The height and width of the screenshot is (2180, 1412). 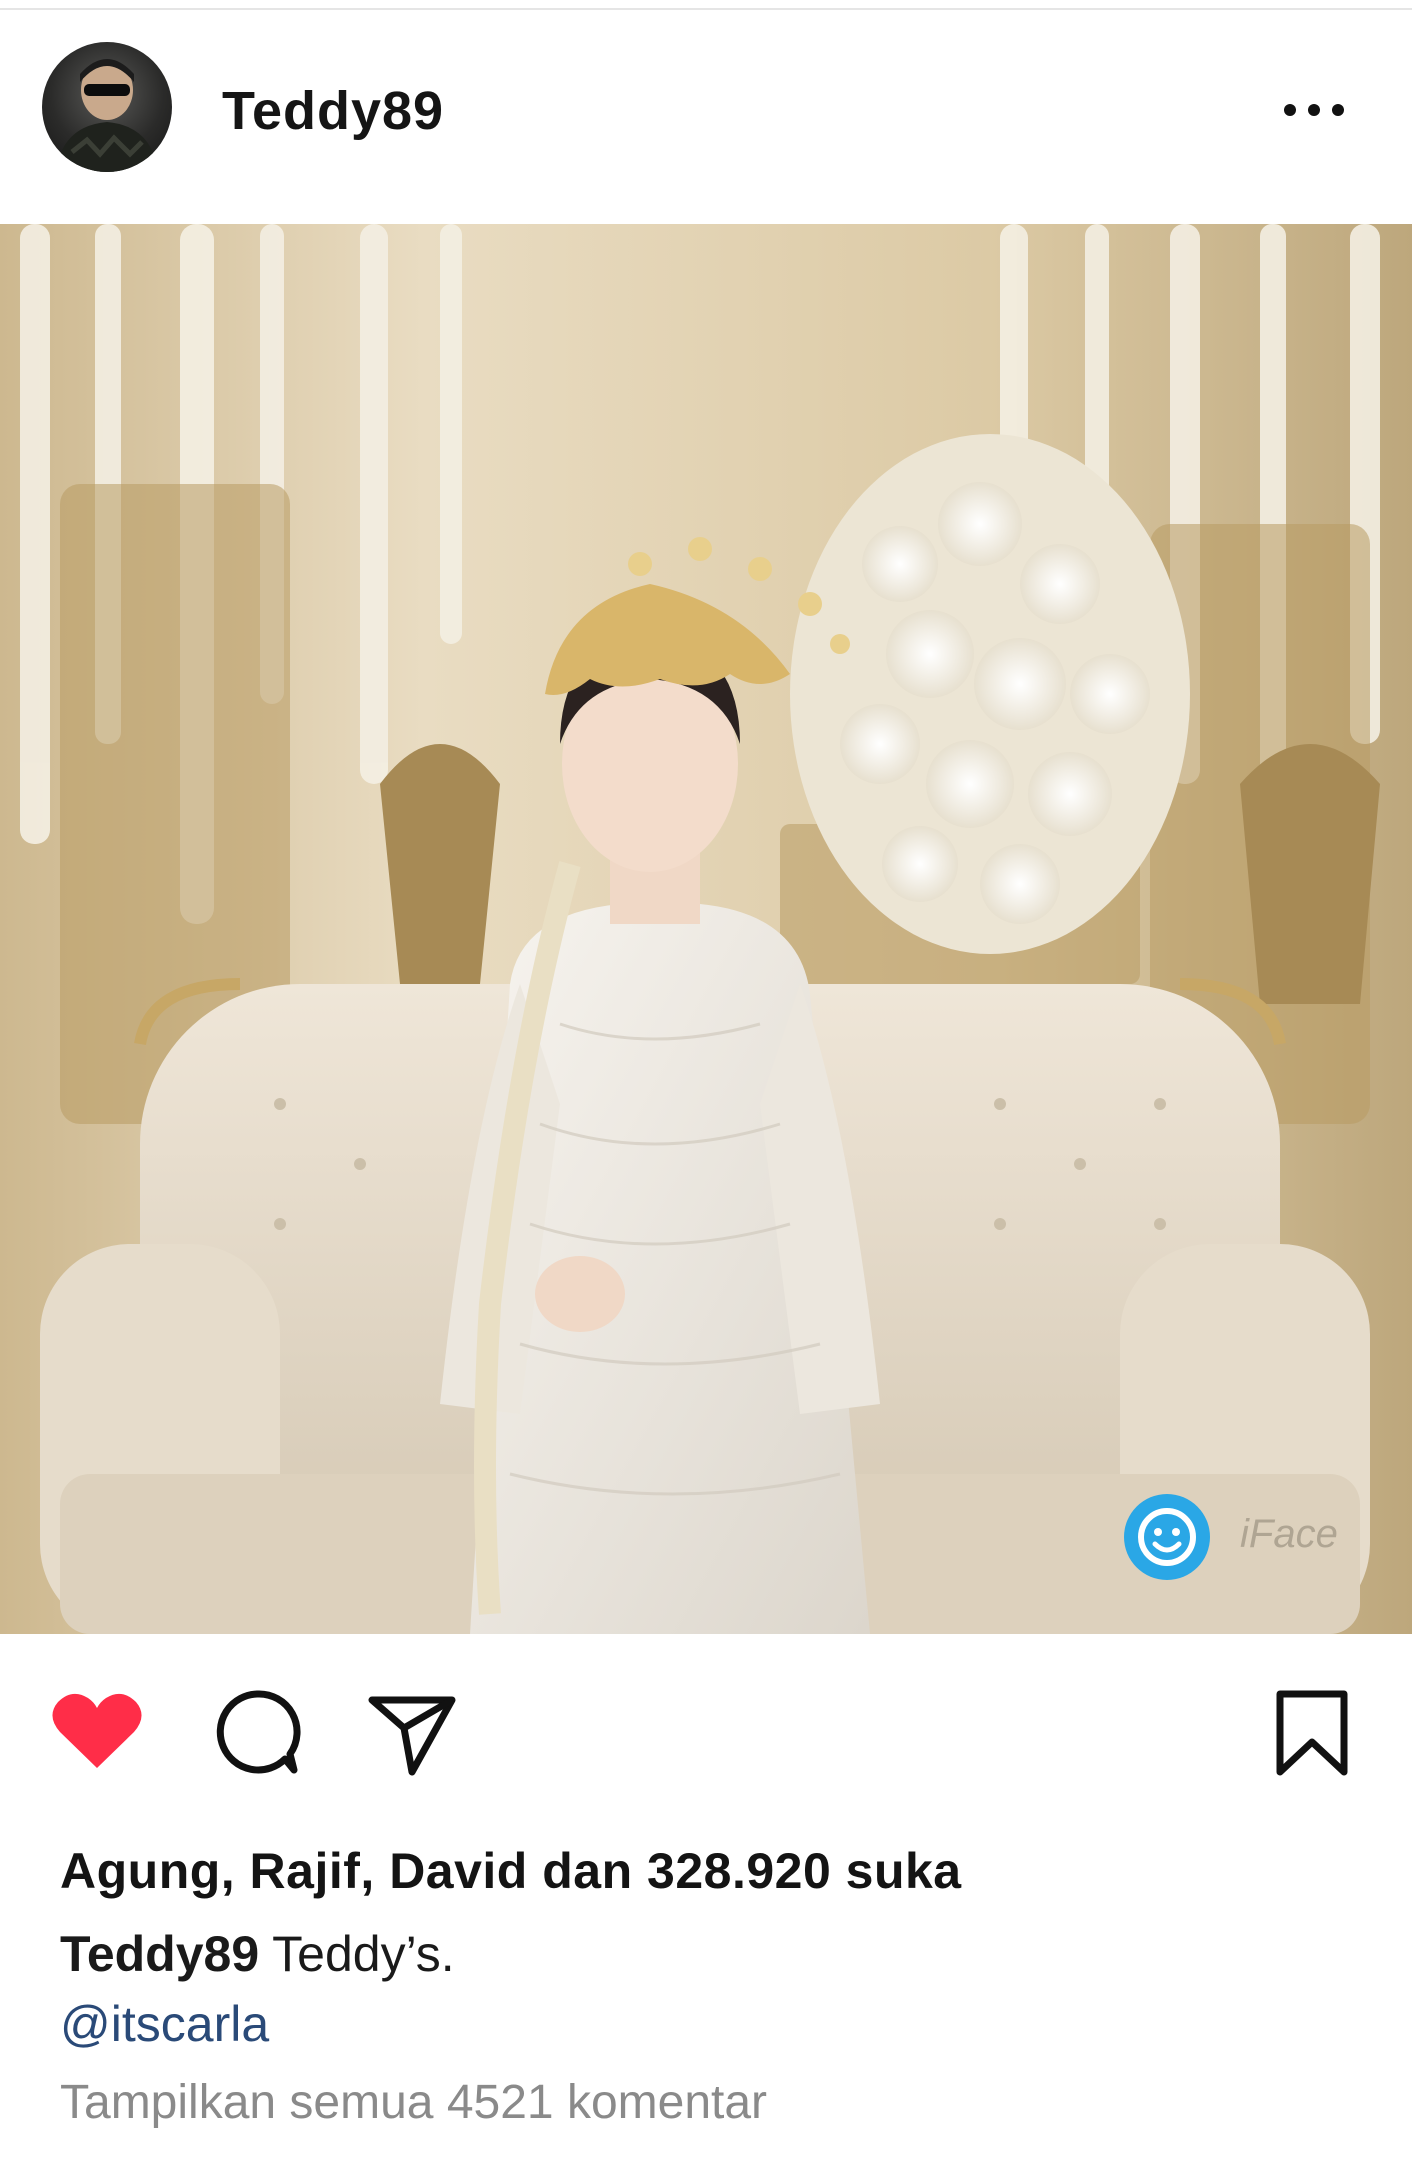 I want to click on post-username: Teddy89, so click(x=333, y=111).